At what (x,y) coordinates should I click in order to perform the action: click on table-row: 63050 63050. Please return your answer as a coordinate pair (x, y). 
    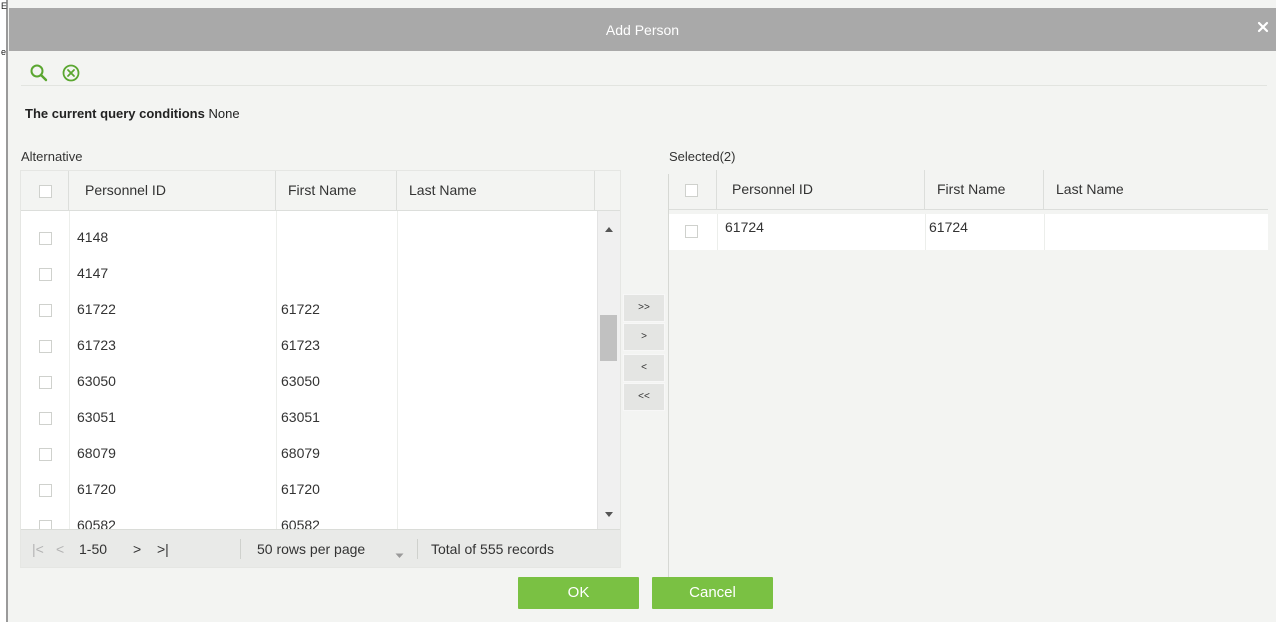
    Looking at the image, I should click on (308, 381).